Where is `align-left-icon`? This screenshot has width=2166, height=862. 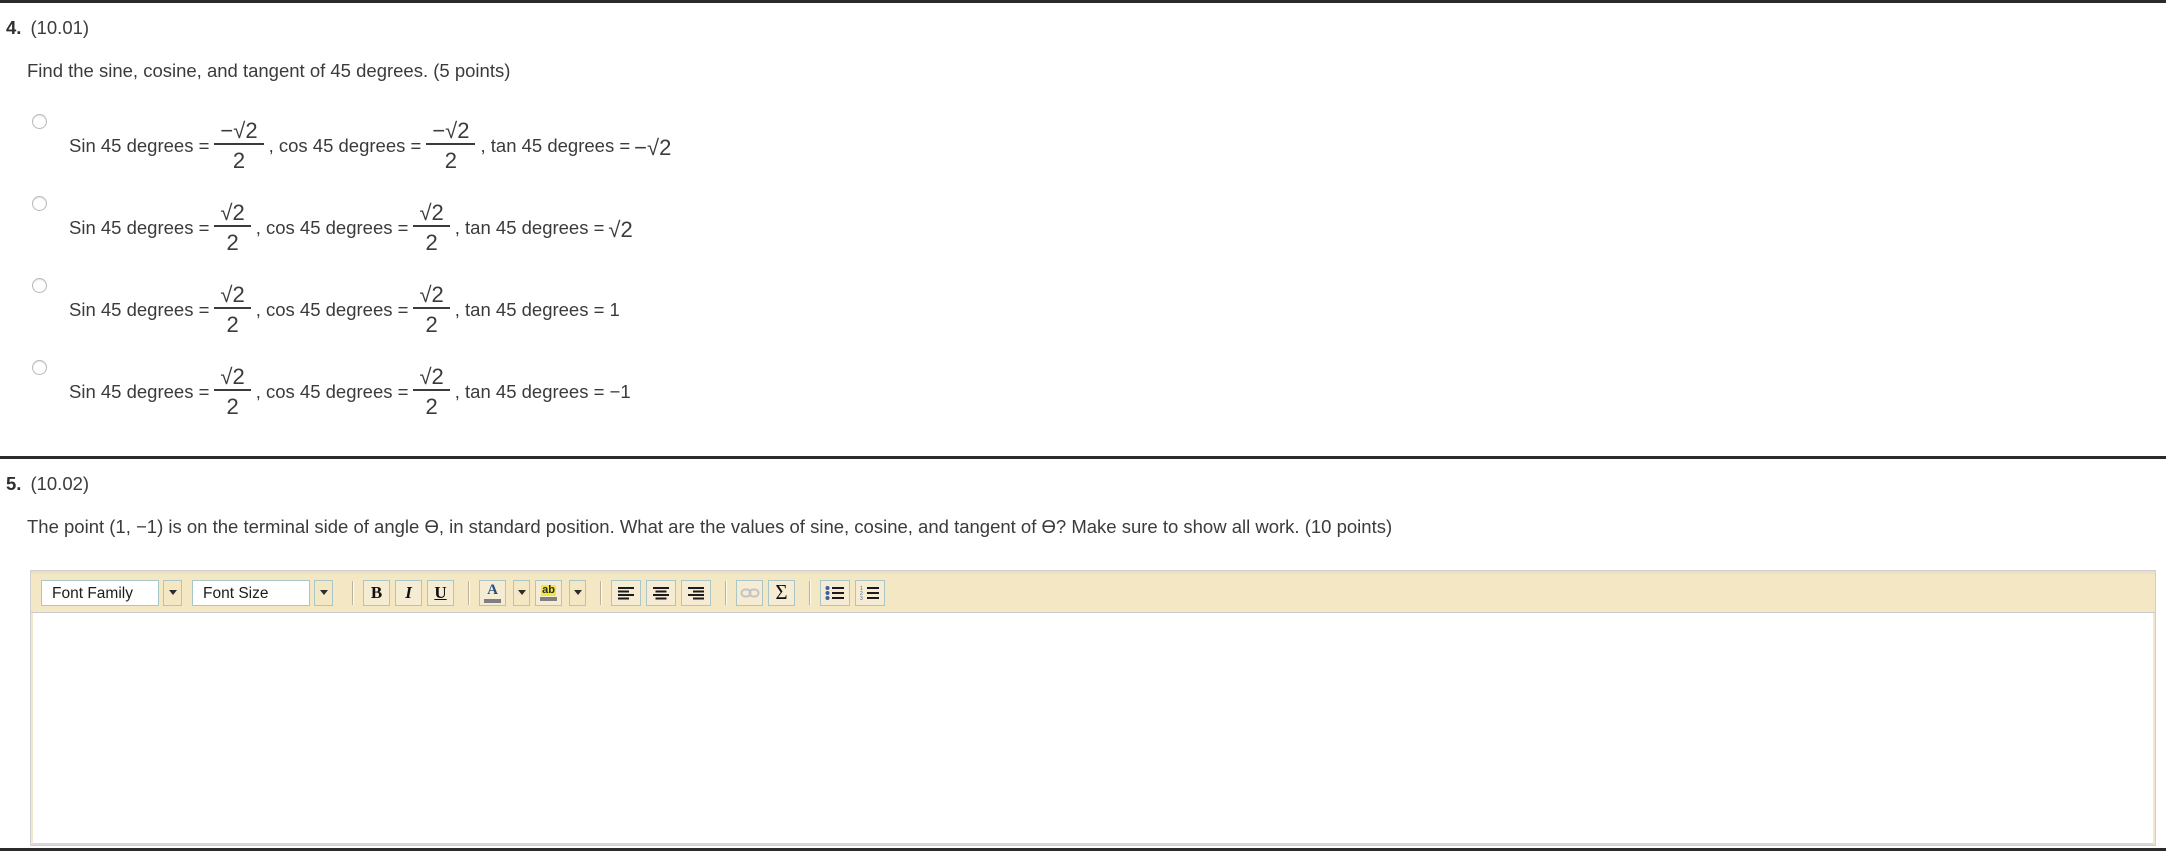 align-left-icon is located at coordinates (626, 593).